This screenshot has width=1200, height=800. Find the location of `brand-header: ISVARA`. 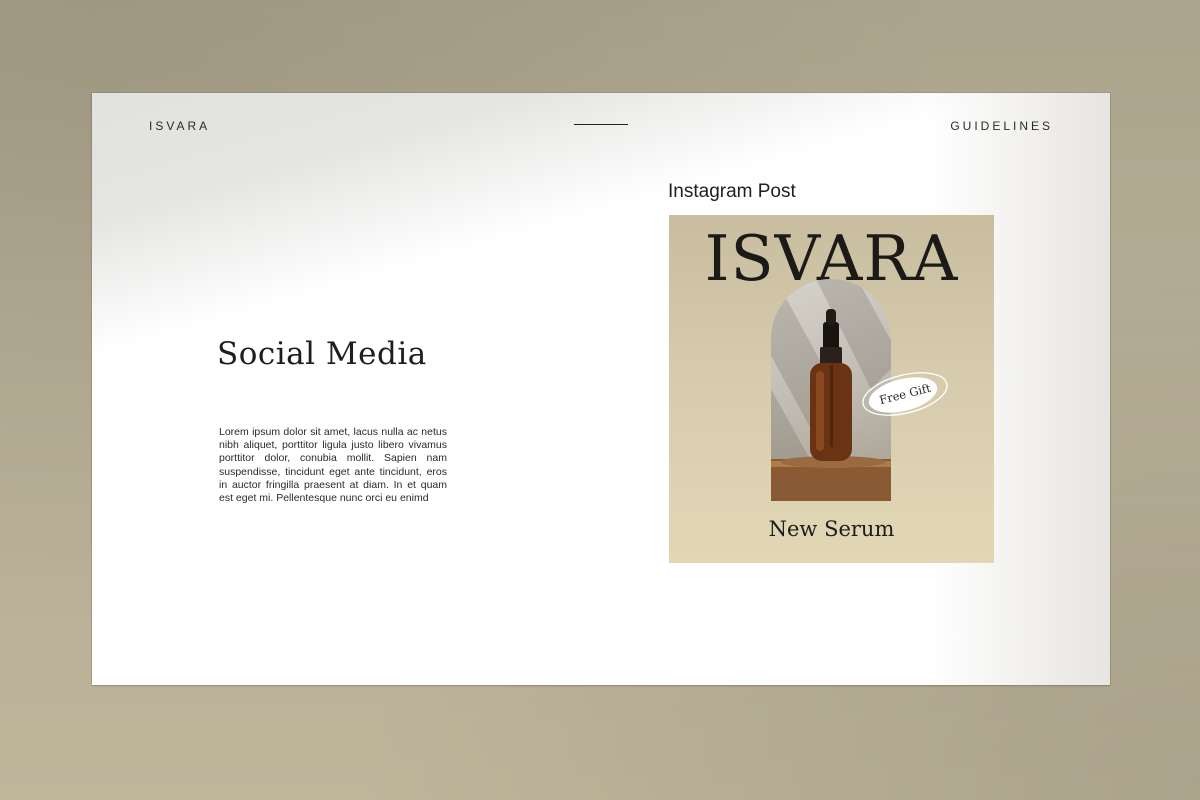

brand-header: ISVARA is located at coordinates (180, 126).